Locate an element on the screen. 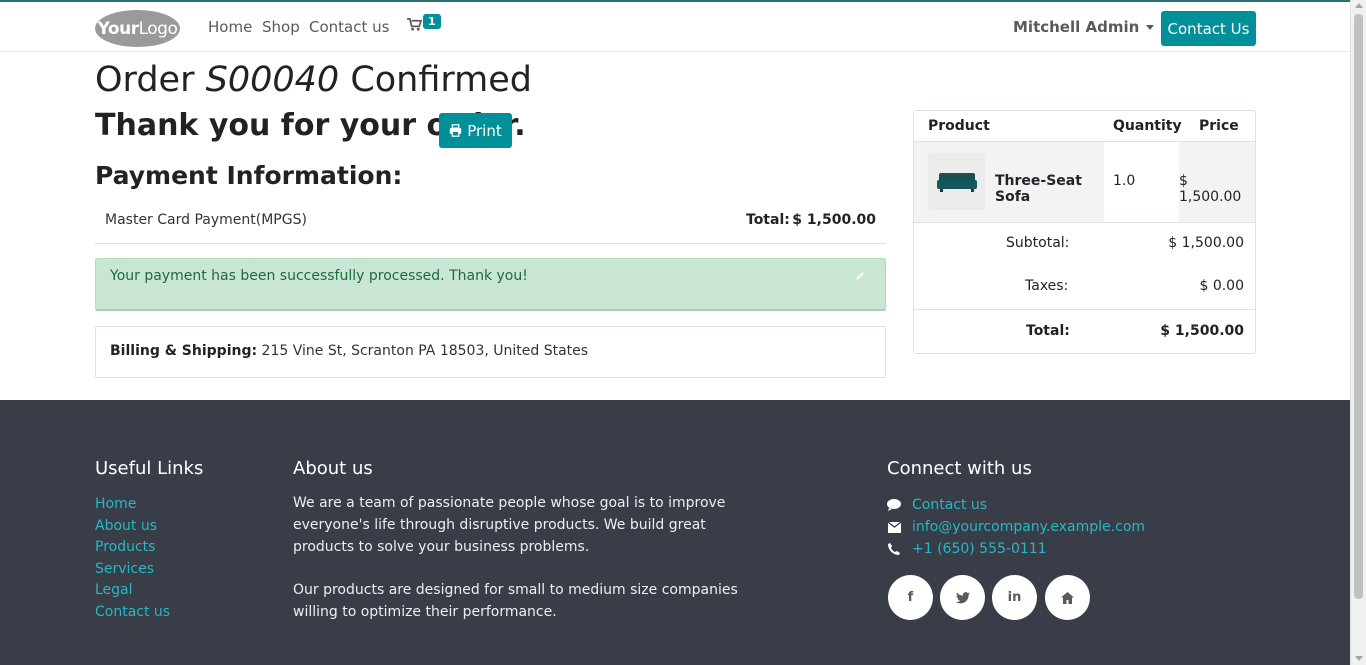  facebook-icon: f is located at coordinates (910, 597).